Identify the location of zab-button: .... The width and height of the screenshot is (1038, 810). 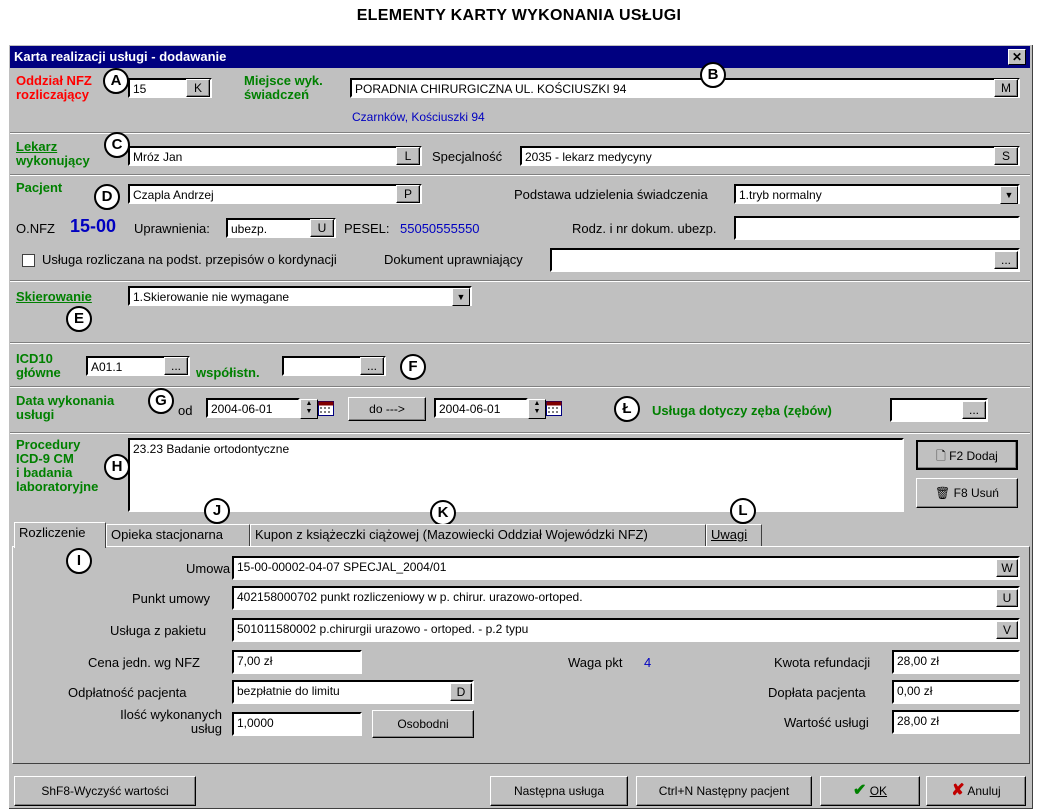
(974, 410).